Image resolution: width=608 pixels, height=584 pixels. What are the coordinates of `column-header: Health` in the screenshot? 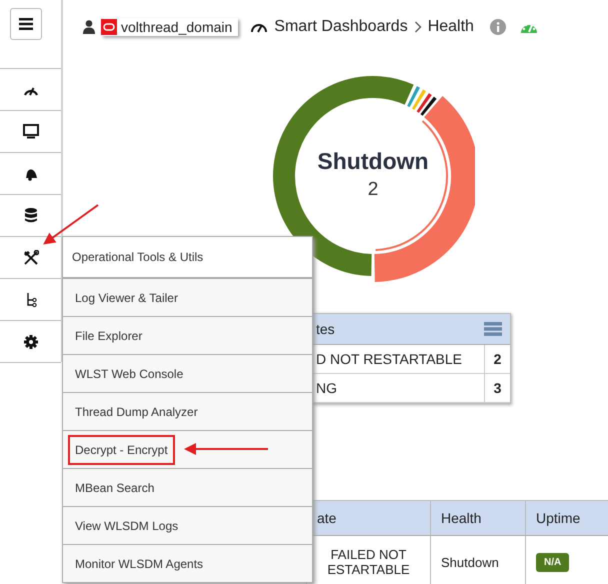 It's located at (478, 518).